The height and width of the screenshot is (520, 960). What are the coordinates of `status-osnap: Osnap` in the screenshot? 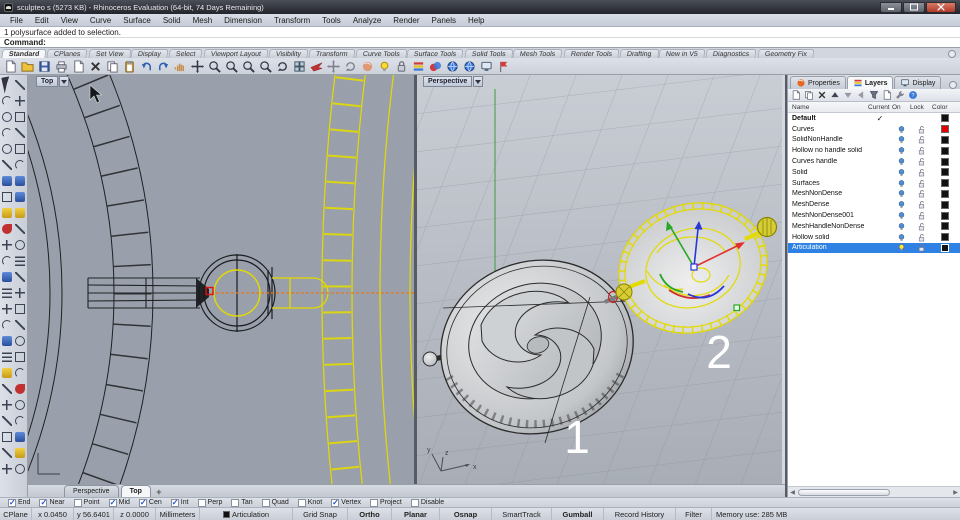 It's located at (466, 514).